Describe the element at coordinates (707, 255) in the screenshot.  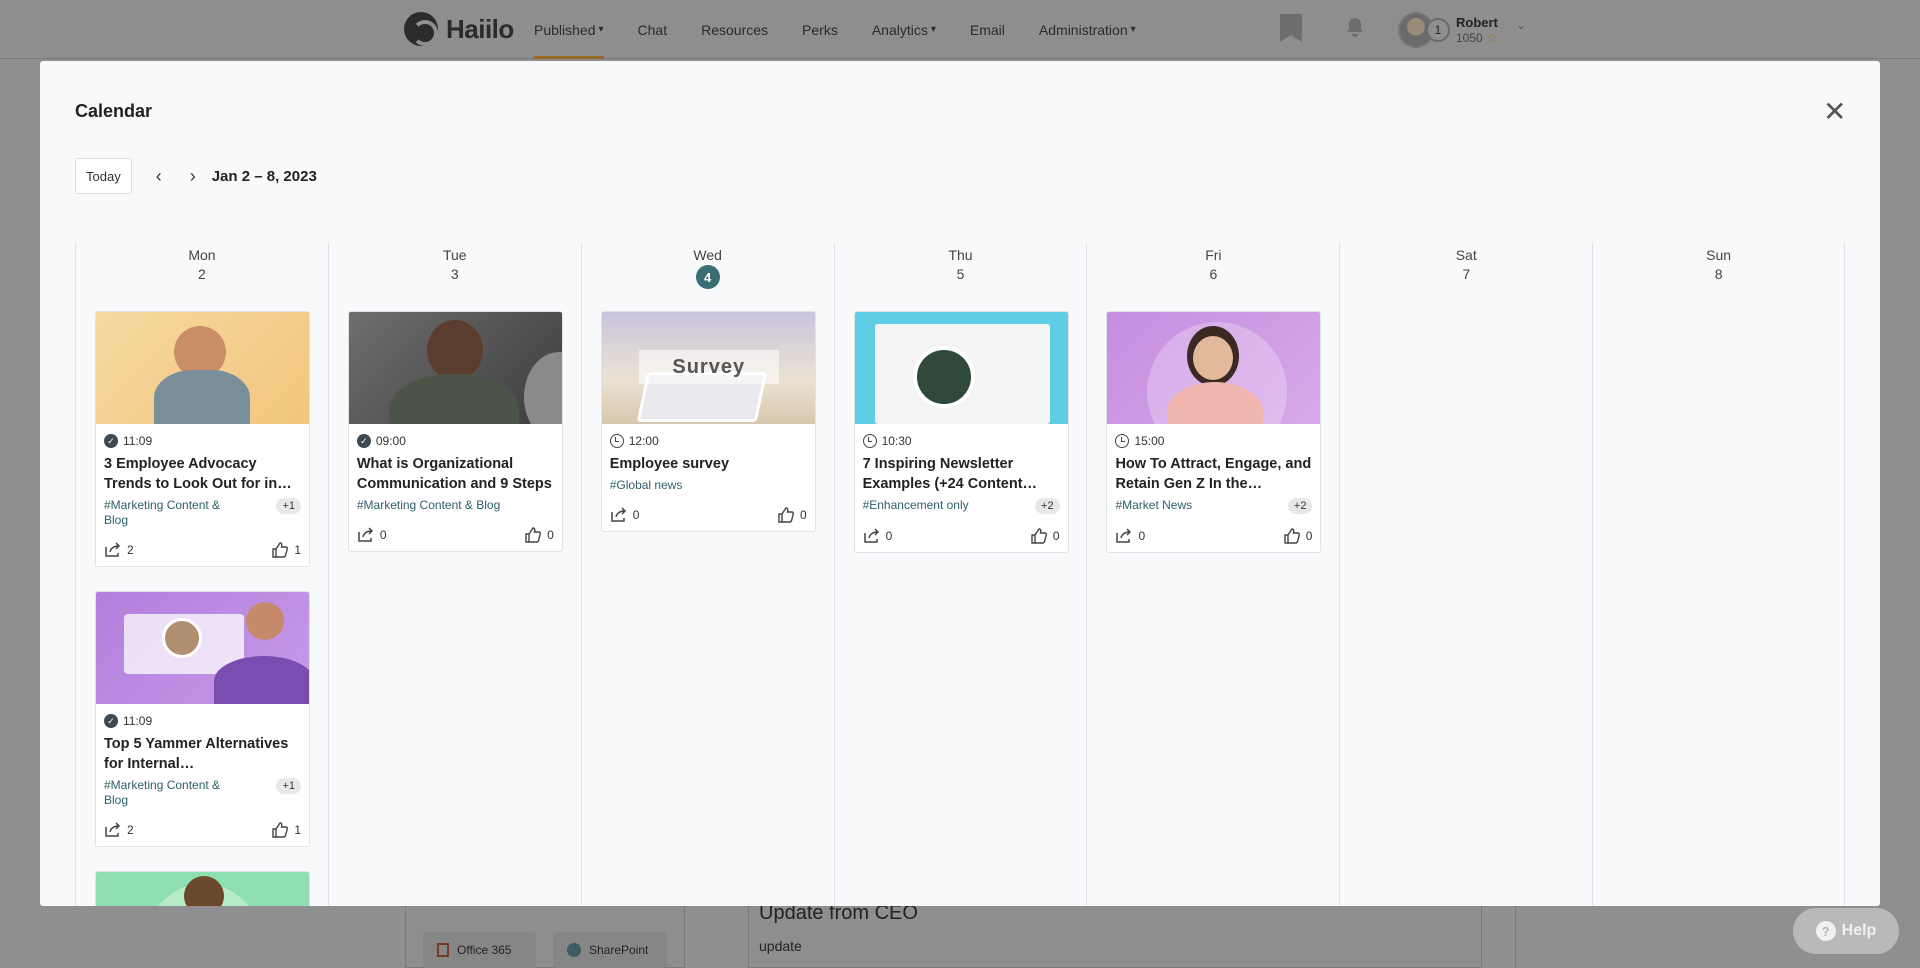
I see `day-name: Wed` at that location.